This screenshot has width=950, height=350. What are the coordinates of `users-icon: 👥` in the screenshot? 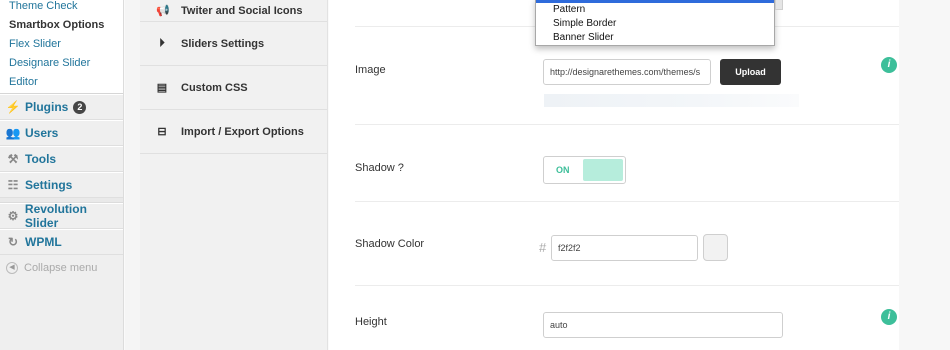 It's located at (13, 133).